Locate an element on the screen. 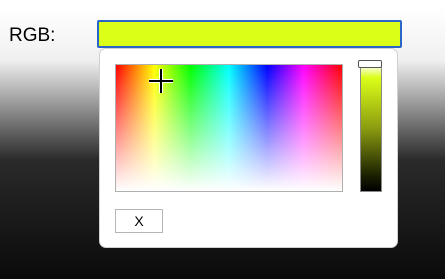 The height and width of the screenshot is (279, 445). rgb-label: RGB: is located at coordinates (32, 35).